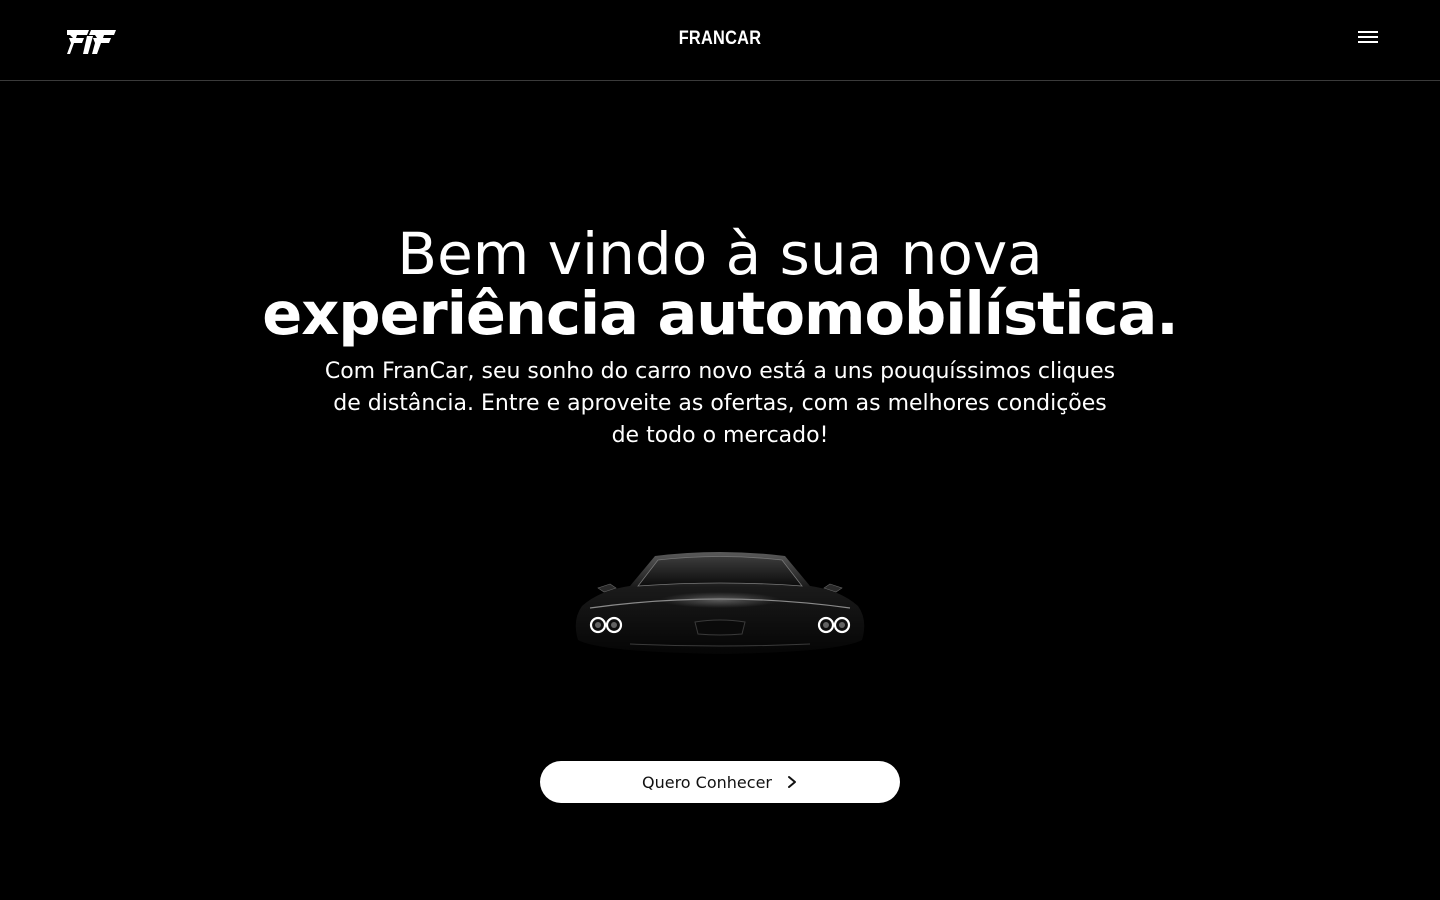  What do you see at coordinates (707, 782) in the screenshot?
I see `cta-label: Quero Conhecer` at bounding box center [707, 782].